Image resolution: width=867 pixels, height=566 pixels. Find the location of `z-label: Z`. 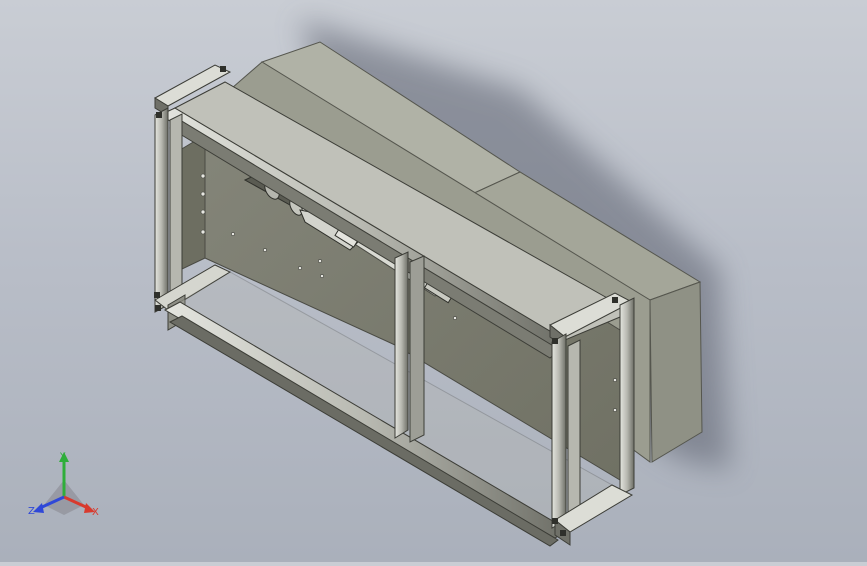

z-label: Z is located at coordinates (31, 511).